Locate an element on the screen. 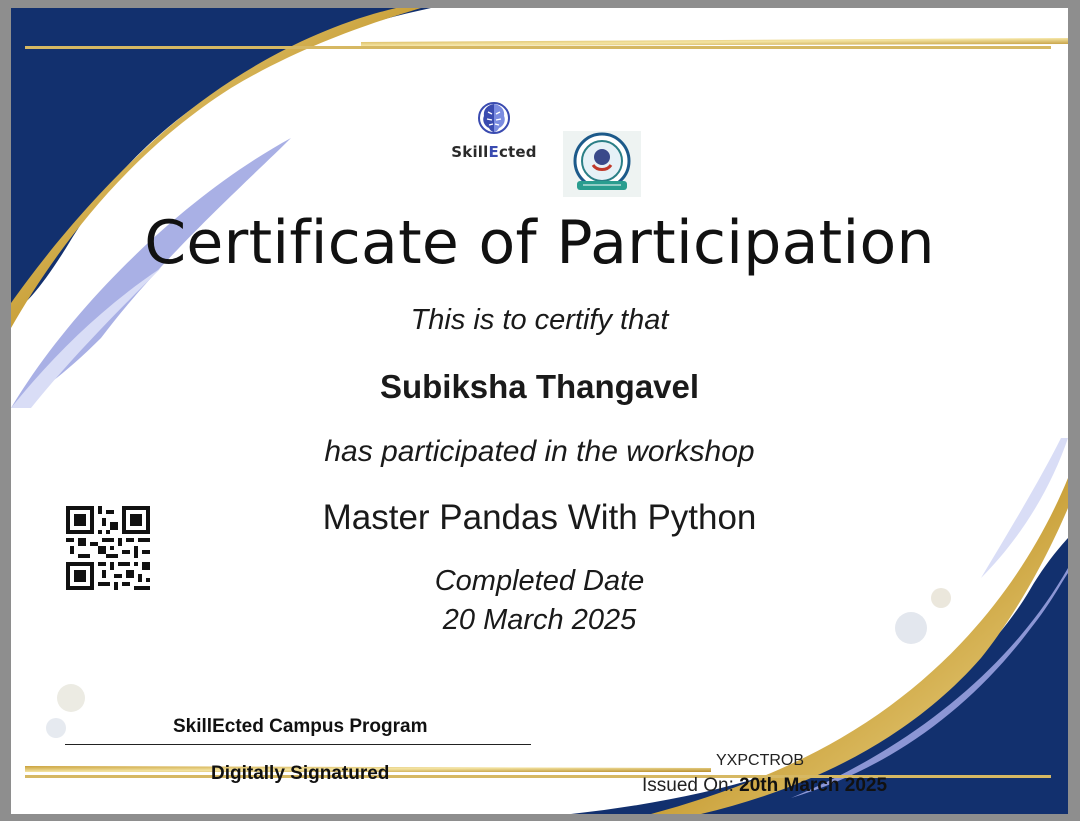 This screenshot has width=1080, height=821. workshop-name: Master Pandas With Python is located at coordinates (539, 517).